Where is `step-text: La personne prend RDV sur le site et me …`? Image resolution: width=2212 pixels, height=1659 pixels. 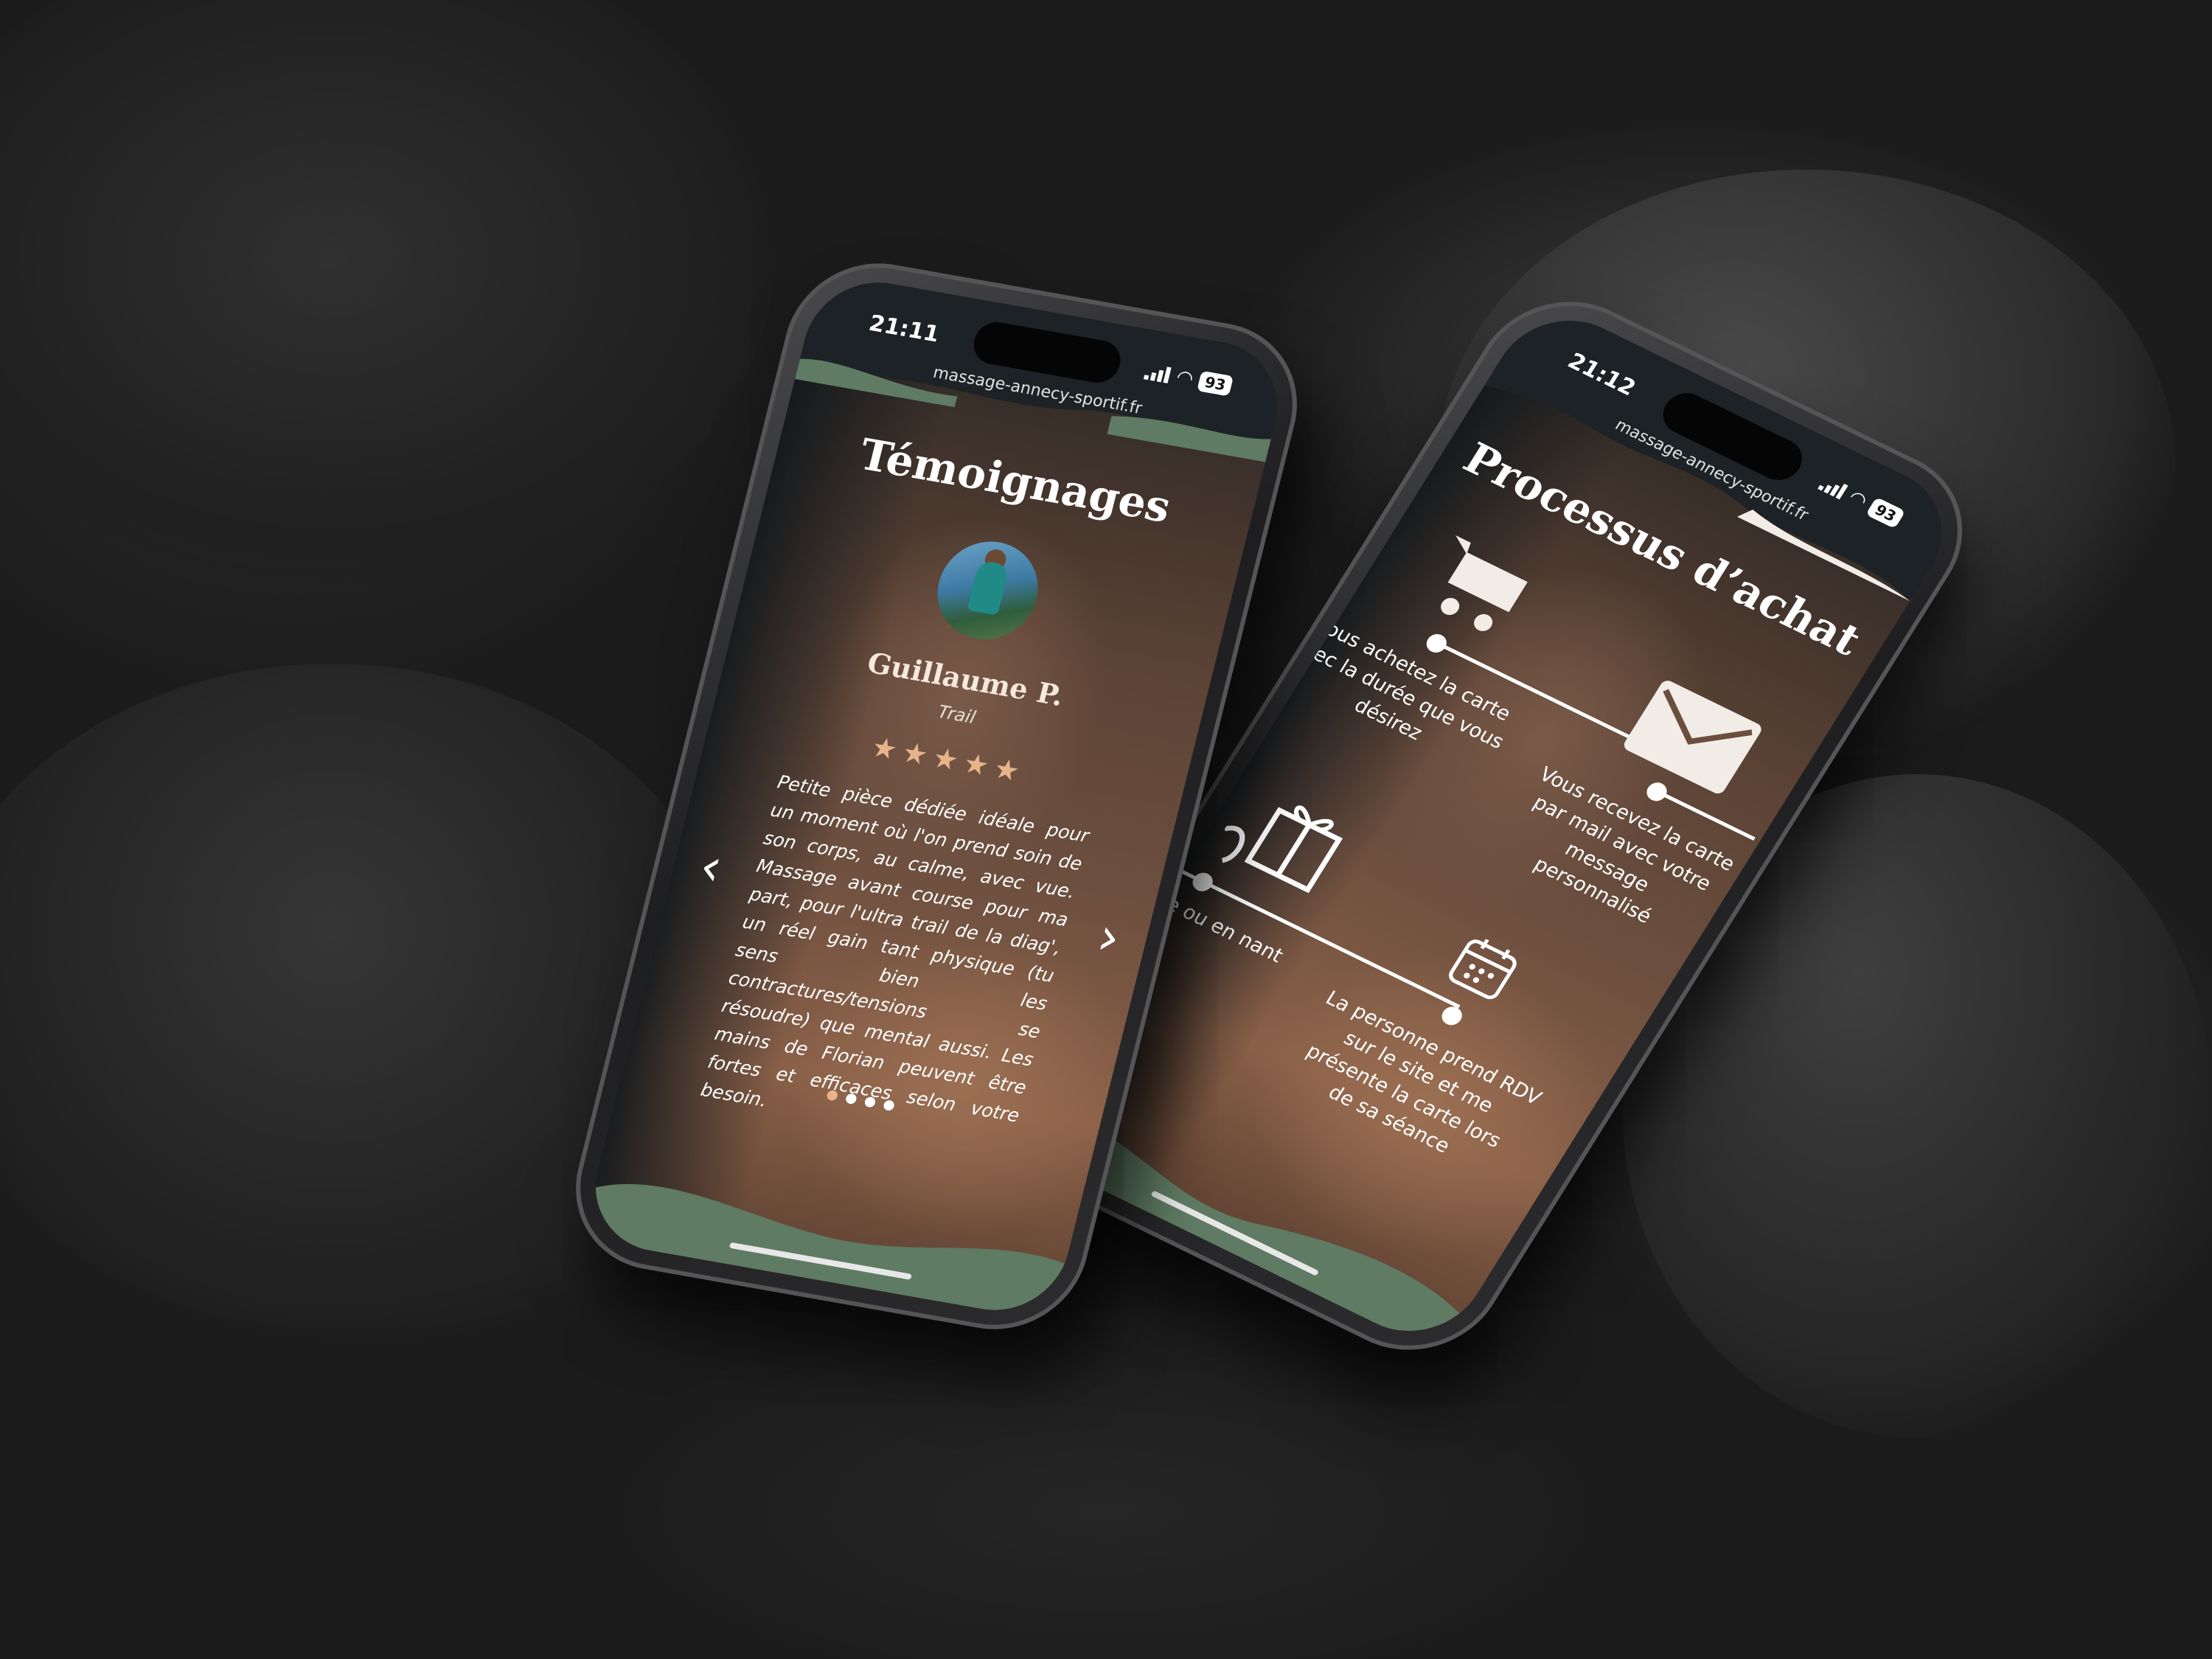
step-text: La personne prend RDV sur le site et me … is located at coordinates (1423, 1072).